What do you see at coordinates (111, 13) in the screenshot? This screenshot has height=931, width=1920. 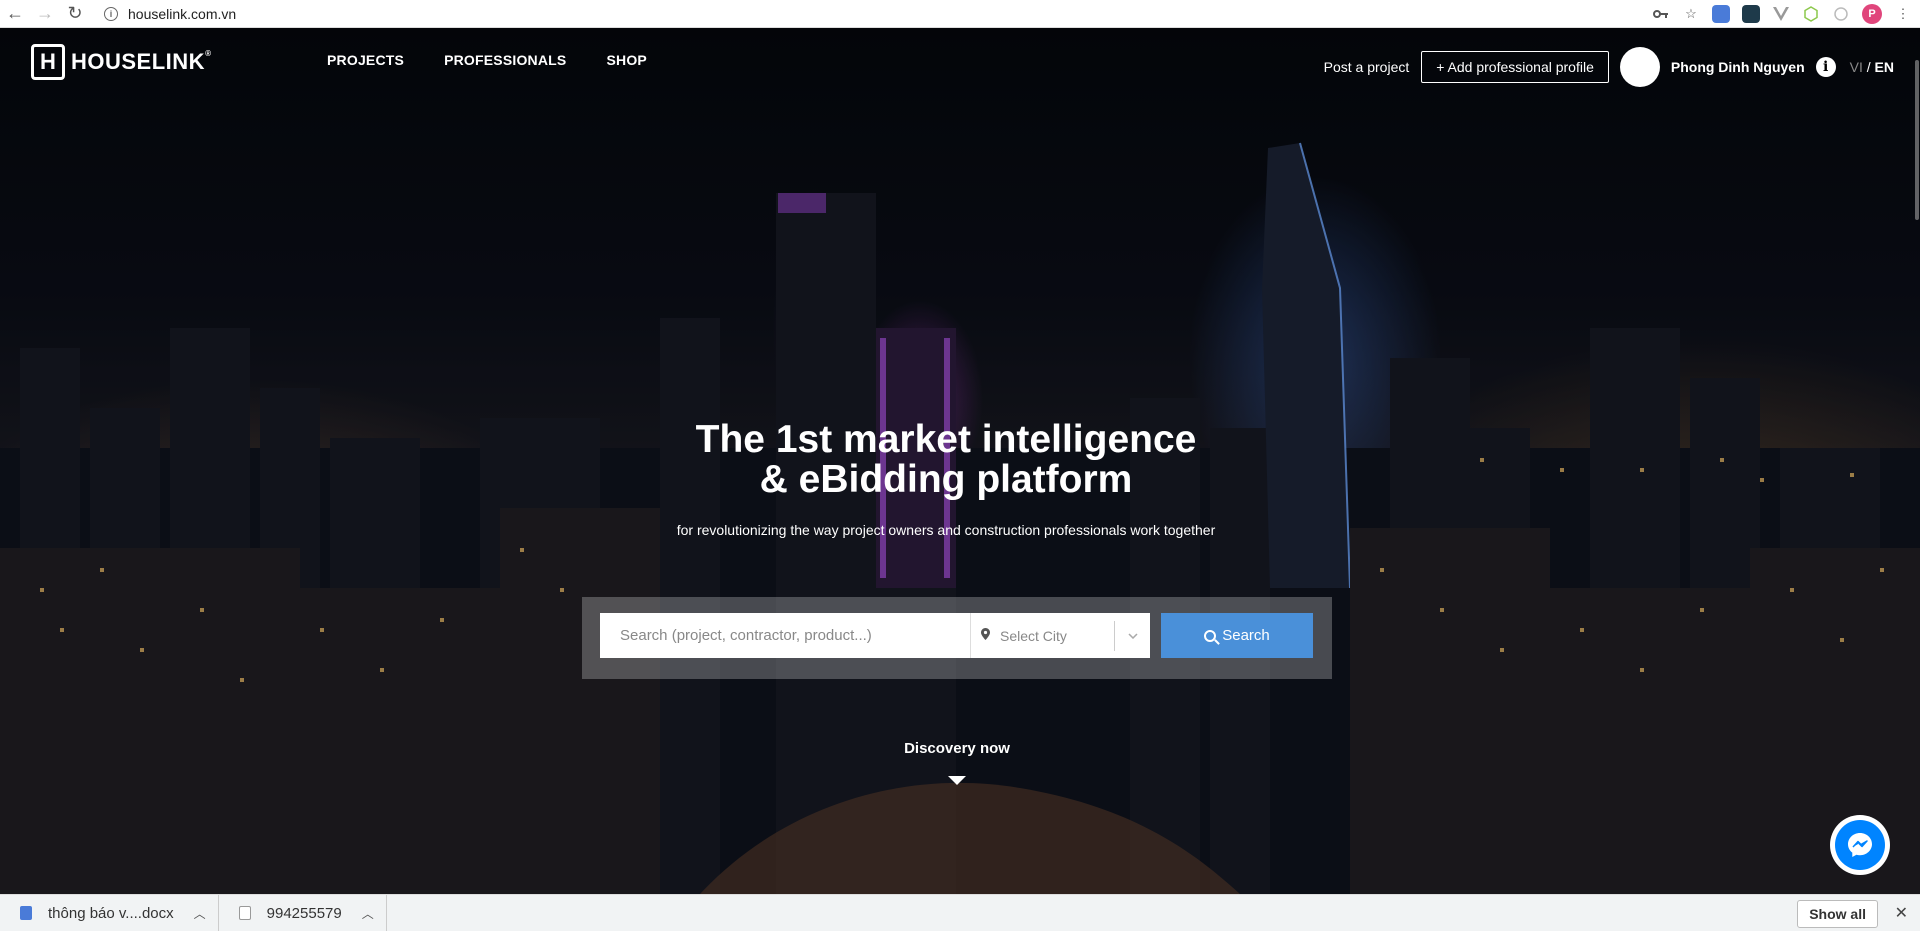 I see `site-info-icon: i` at bounding box center [111, 13].